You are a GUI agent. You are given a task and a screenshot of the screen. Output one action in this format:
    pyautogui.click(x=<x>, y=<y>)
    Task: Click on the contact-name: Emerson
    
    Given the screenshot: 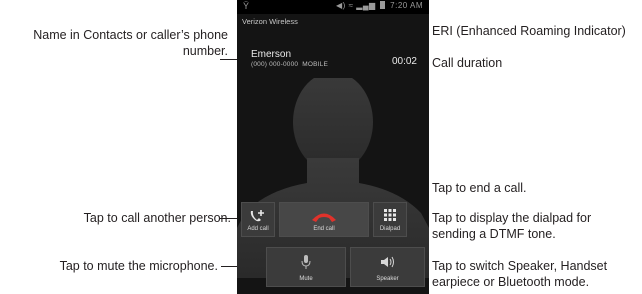 What is the action you would take?
    pyautogui.click(x=271, y=54)
    